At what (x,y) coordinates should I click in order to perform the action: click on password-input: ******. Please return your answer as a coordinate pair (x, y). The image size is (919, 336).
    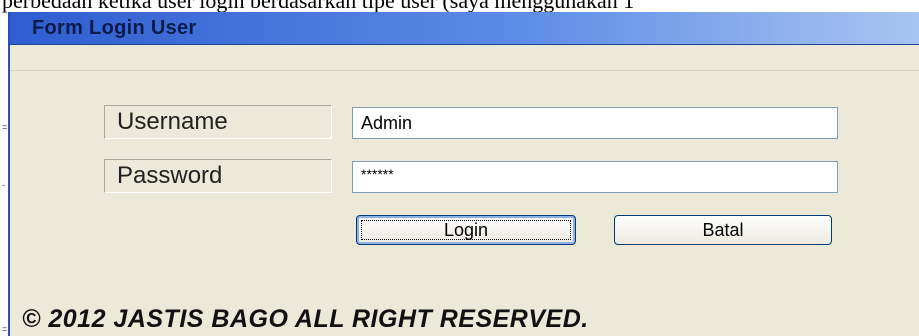
    Looking at the image, I should click on (595, 177).